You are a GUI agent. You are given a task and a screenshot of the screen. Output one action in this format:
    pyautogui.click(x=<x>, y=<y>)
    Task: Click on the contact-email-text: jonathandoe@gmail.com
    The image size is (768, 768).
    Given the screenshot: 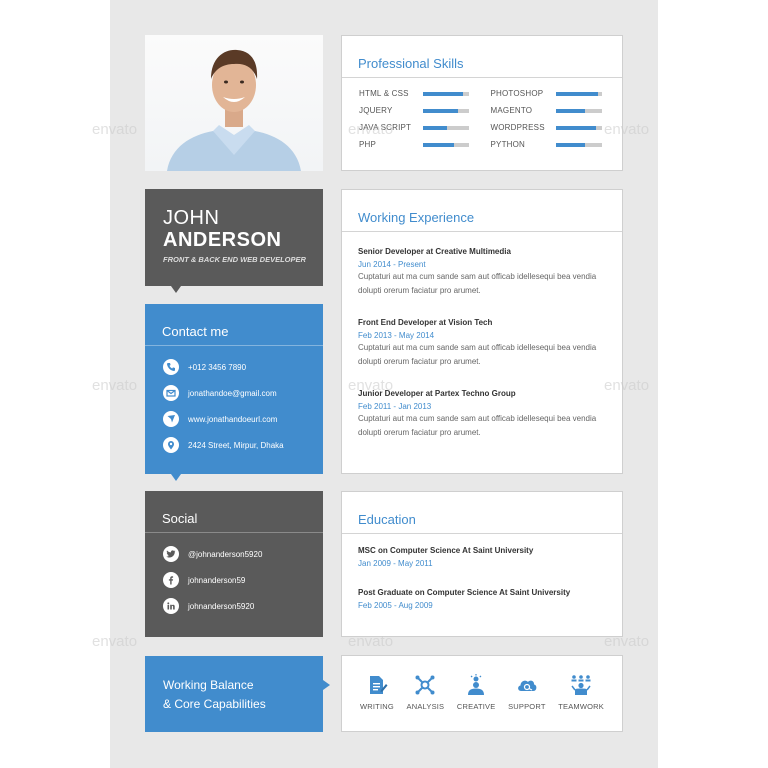 What is the action you would take?
    pyautogui.click(x=232, y=393)
    